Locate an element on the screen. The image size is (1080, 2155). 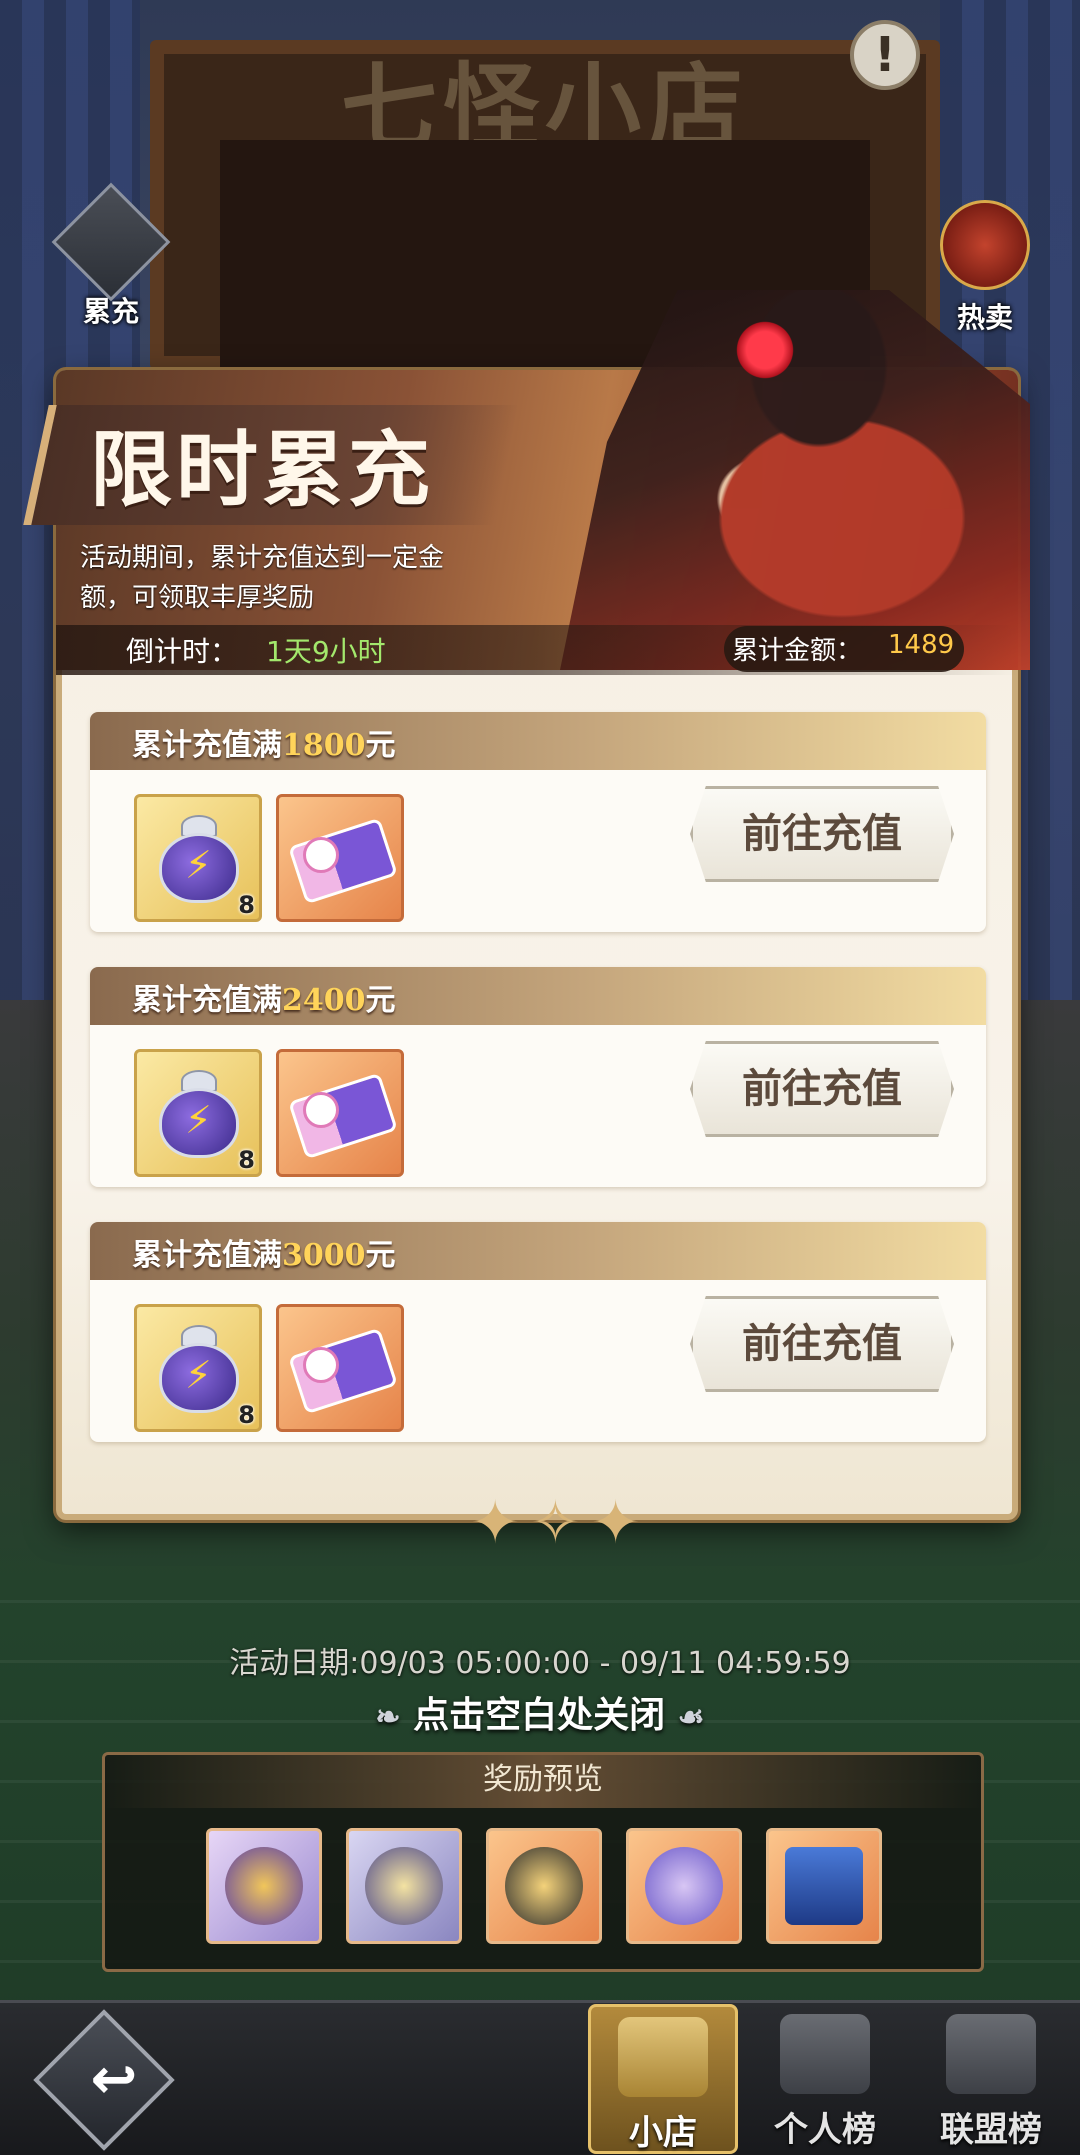
crest-badge-icon is located at coordinates (404, 1886).